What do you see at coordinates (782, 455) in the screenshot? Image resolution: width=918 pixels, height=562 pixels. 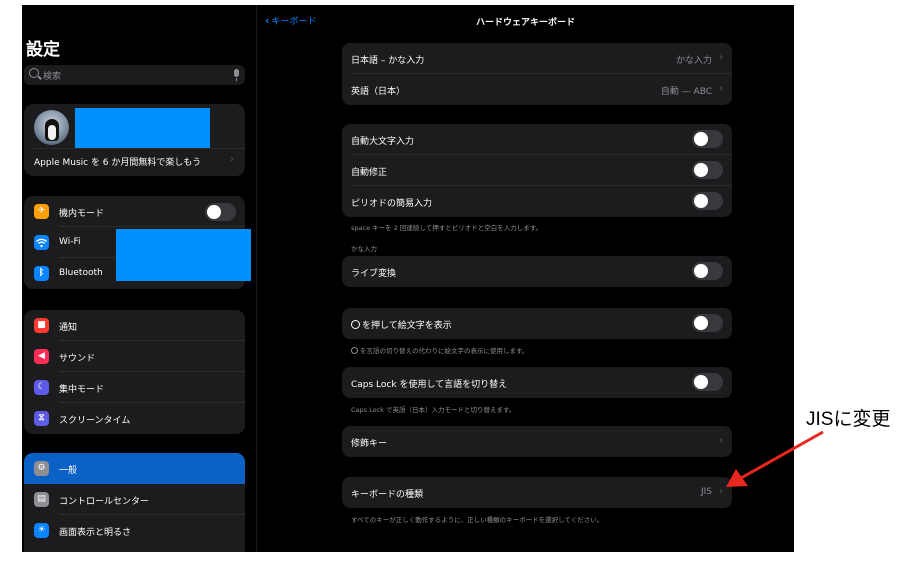 I see `arrow-shaft` at bounding box center [782, 455].